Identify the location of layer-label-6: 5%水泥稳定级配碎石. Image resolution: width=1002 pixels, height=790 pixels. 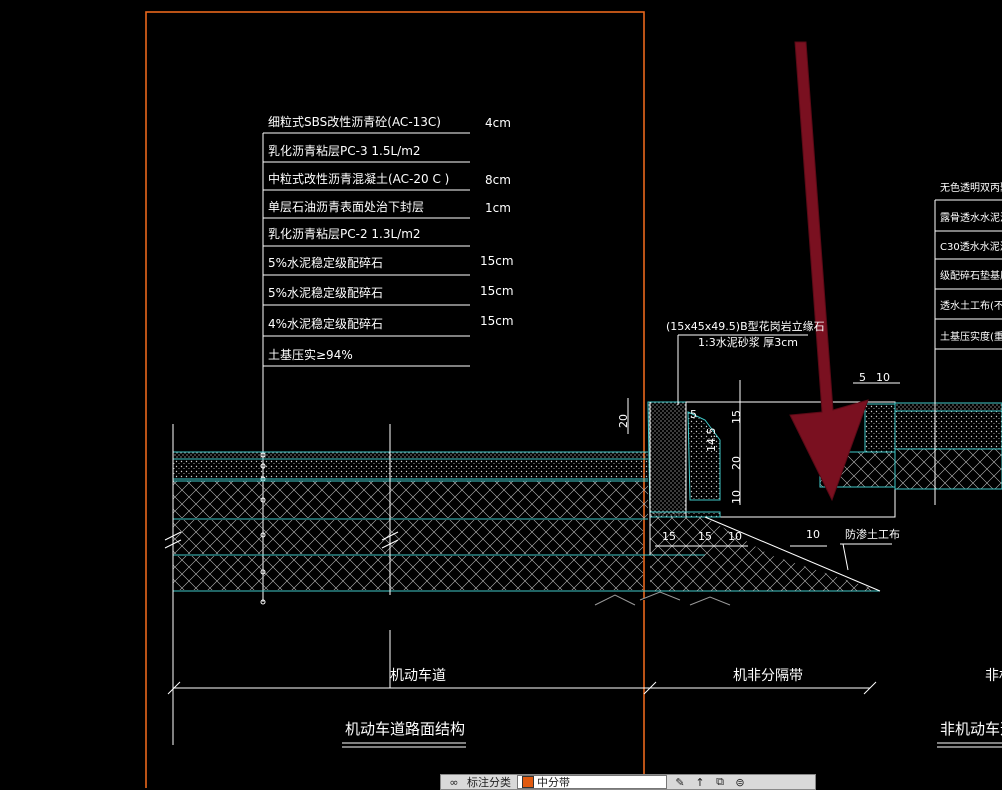
(326, 263).